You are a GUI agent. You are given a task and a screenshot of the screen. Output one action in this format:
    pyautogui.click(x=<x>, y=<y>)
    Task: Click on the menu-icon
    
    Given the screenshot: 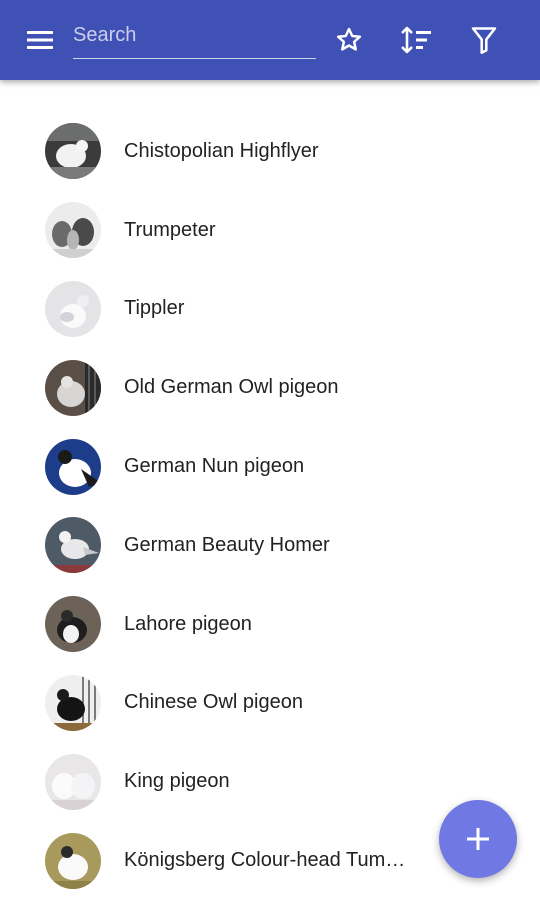 What is the action you would take?
    pyautogui.click(x=40, y=40)
    